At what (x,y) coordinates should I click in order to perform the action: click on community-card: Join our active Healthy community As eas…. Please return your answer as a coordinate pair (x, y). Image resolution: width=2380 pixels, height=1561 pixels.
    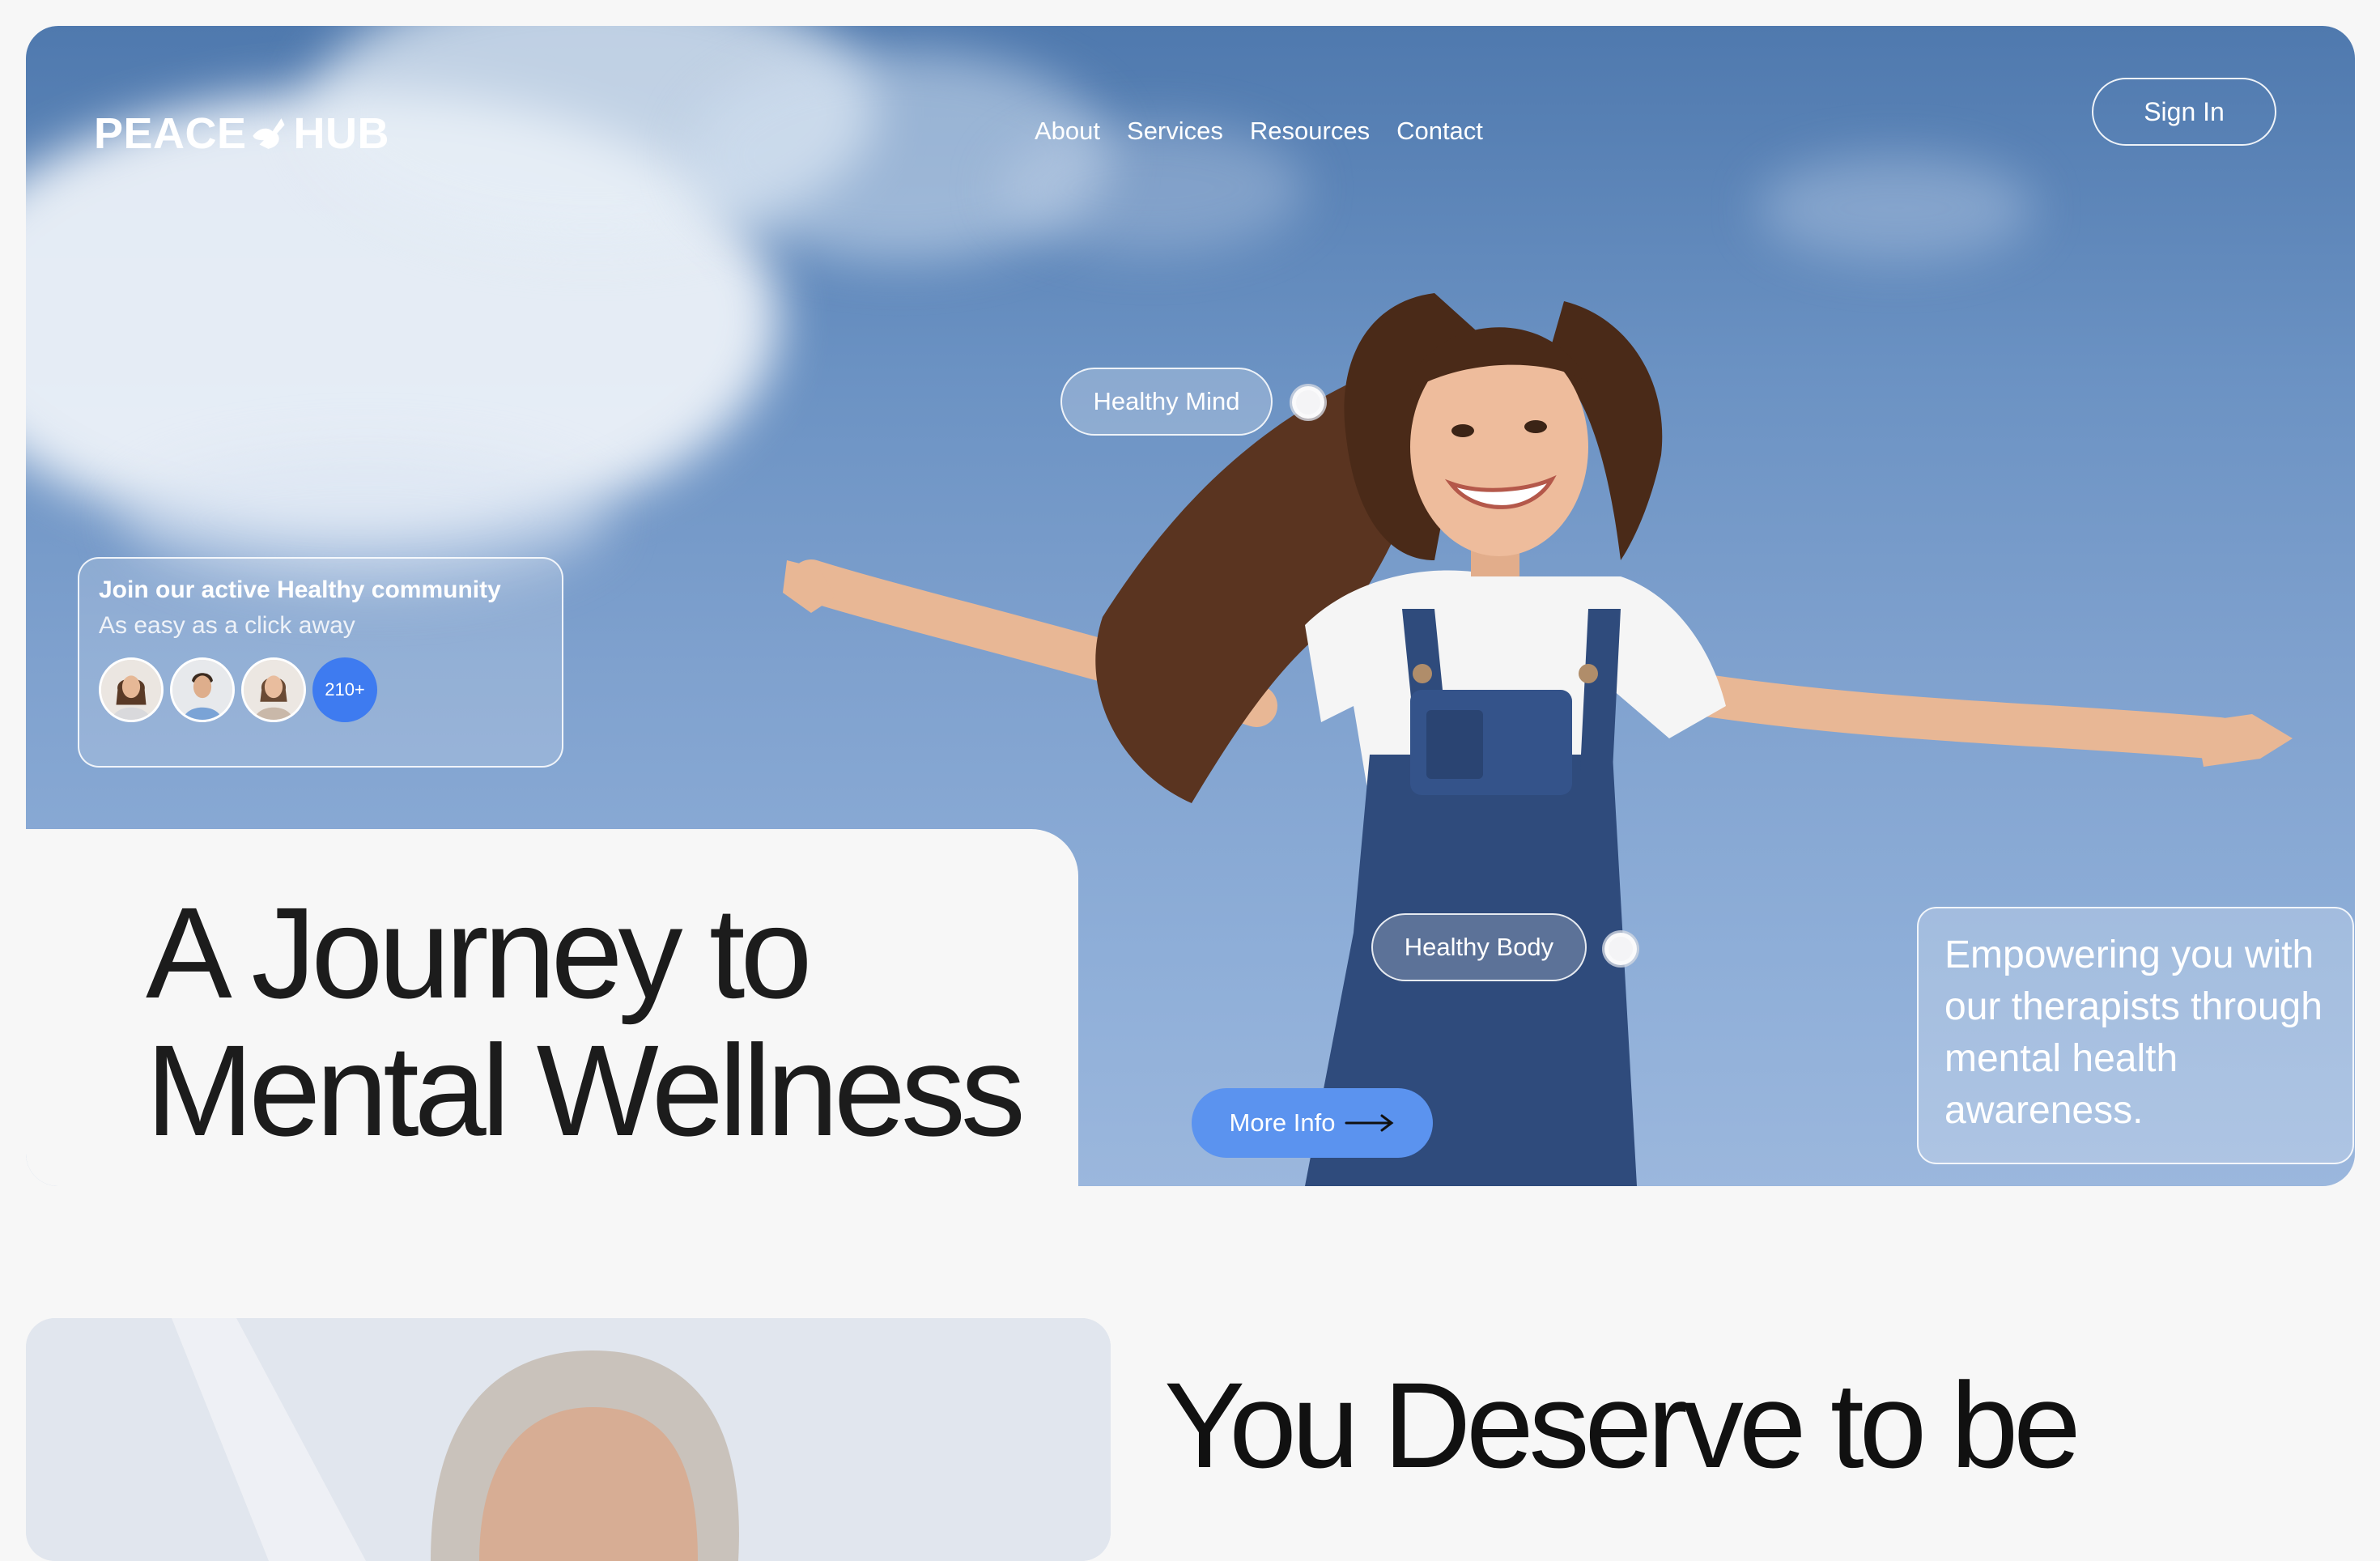
    Looking at the image, I should click on (320, 663).